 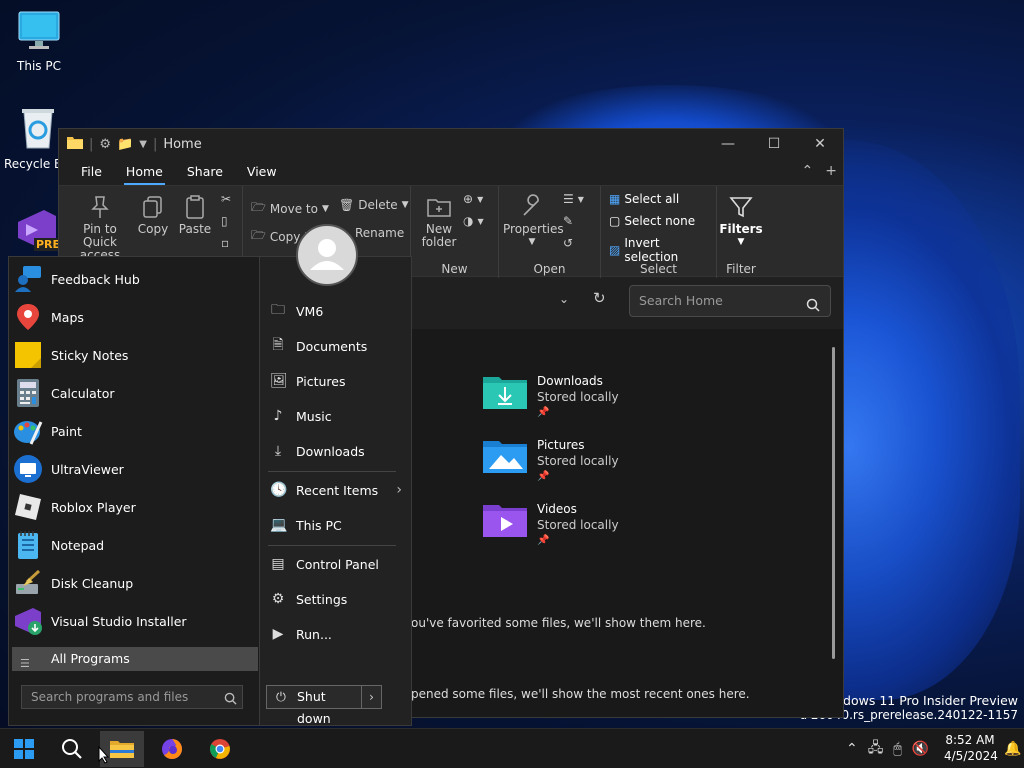 I want to click on program-label: Calculator, so click(x=83, y=393).